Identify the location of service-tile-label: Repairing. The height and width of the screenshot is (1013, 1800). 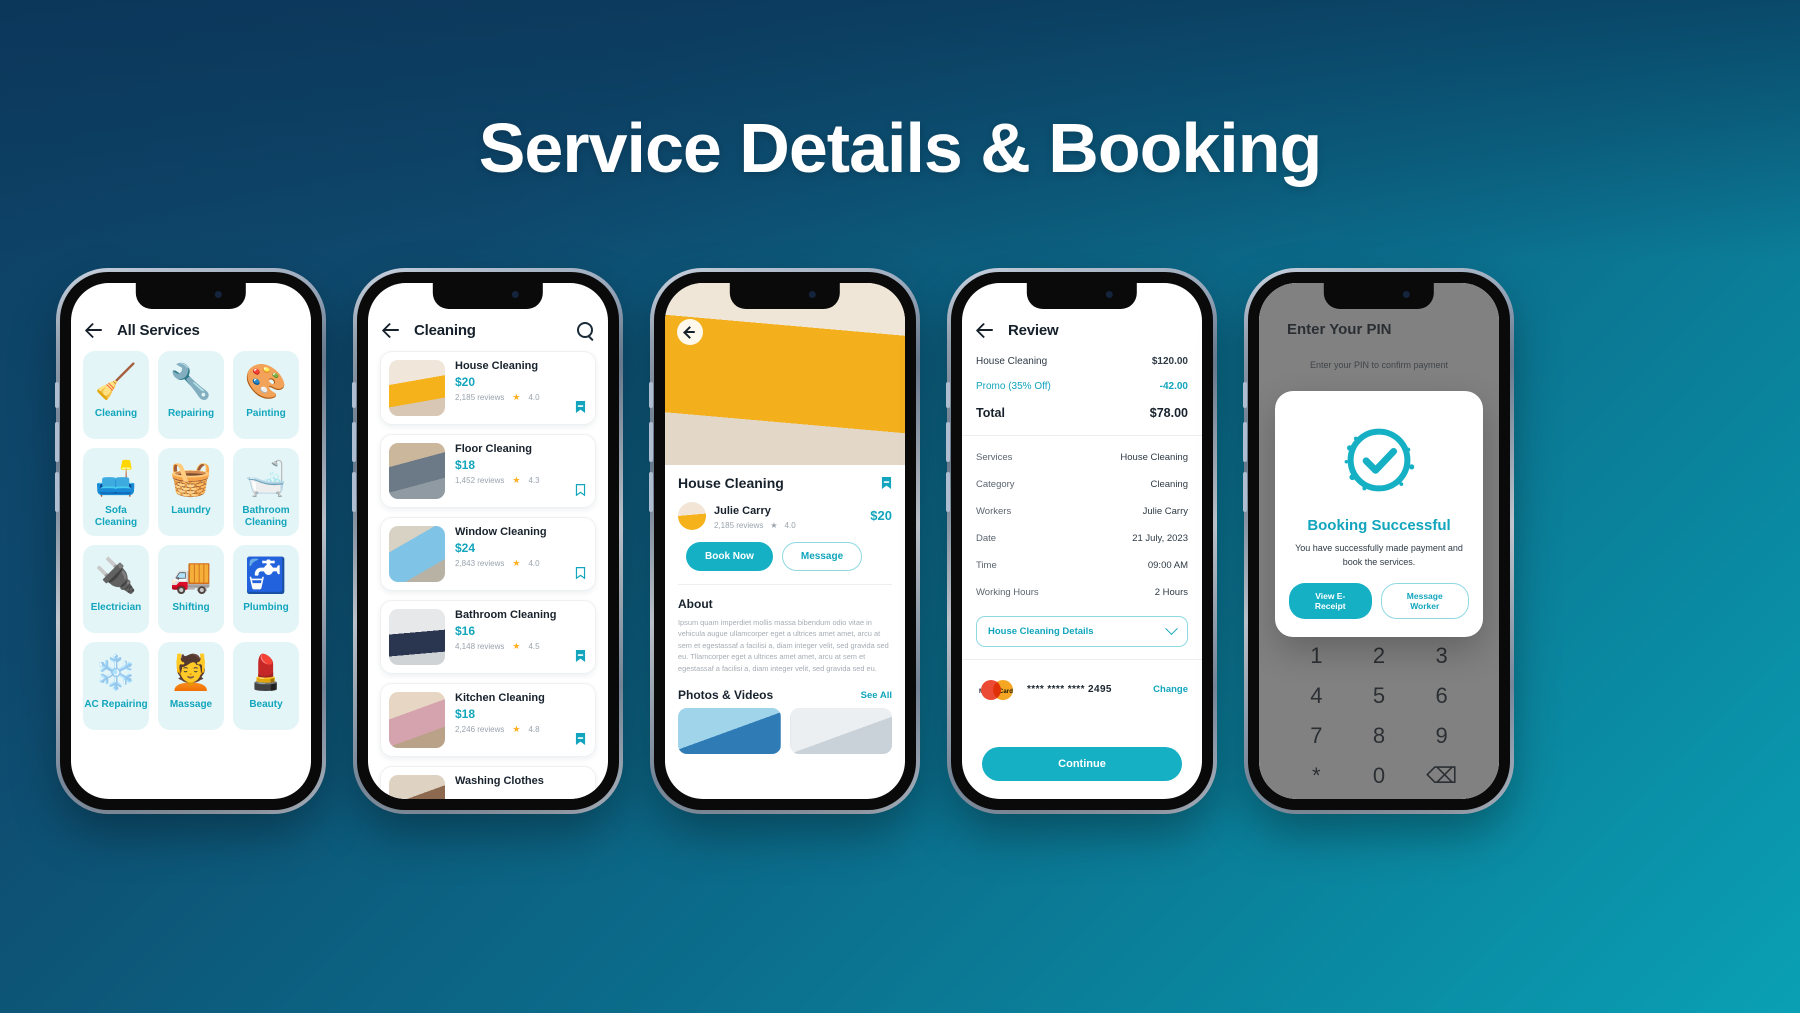
(191, 413).